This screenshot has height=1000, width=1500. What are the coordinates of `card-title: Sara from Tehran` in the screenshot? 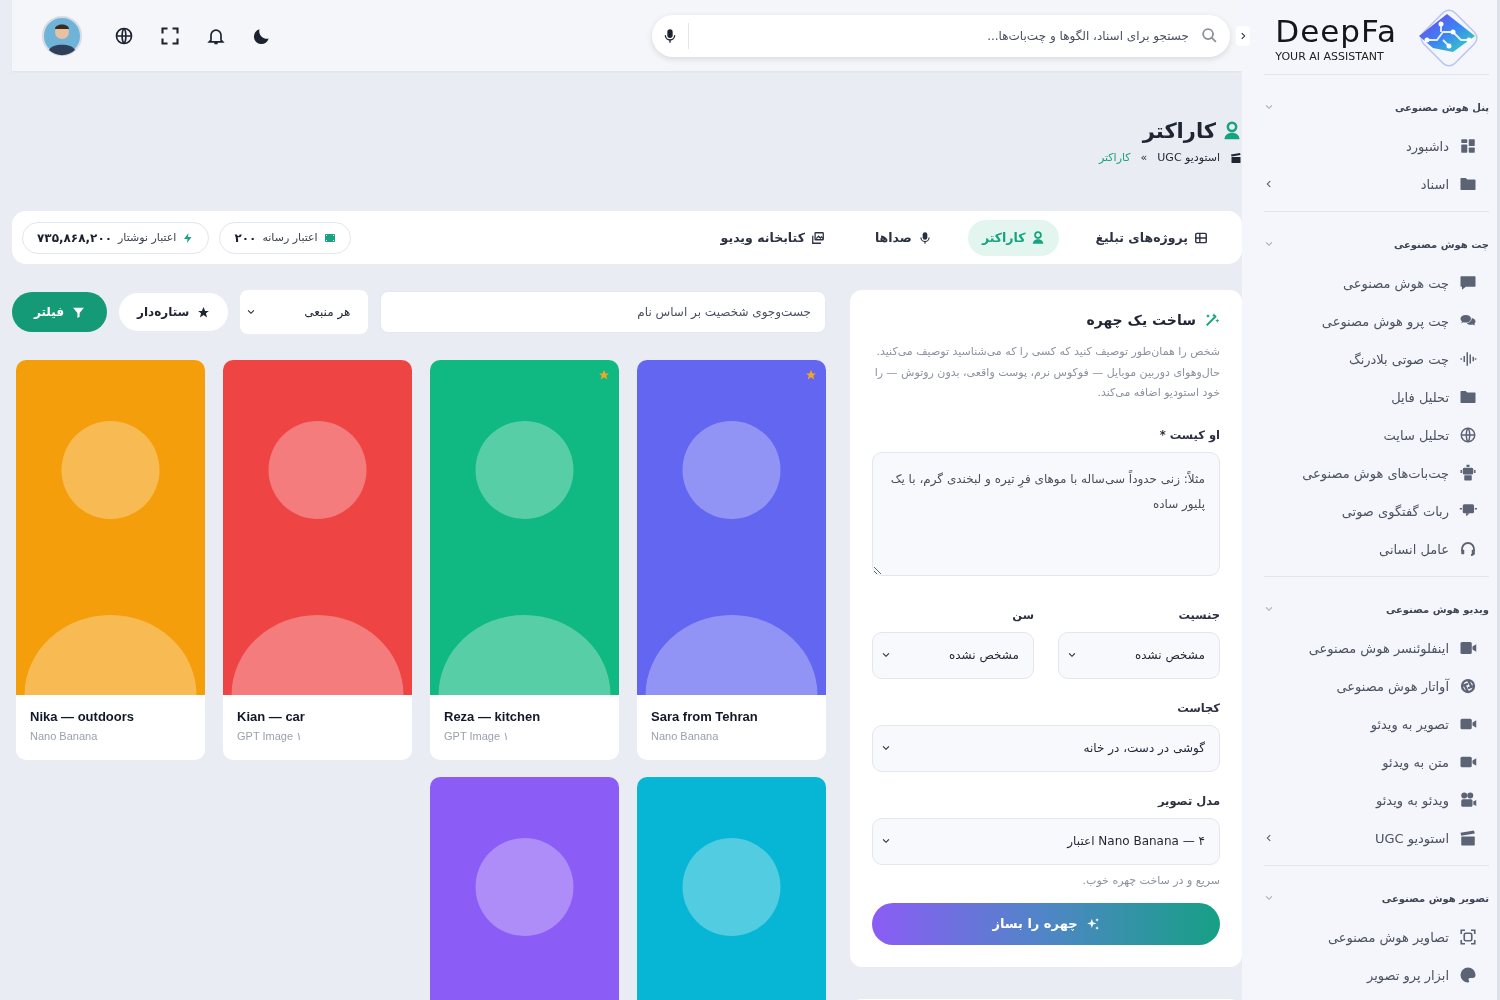 It's located at (704, 716).